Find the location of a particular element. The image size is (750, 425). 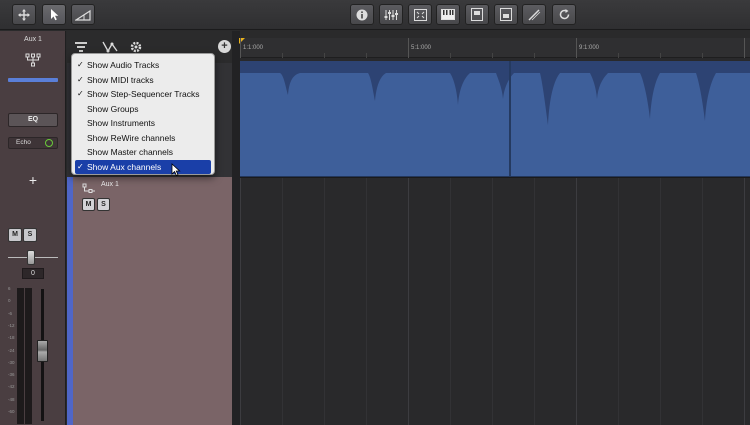

move-tool-button is located at coordinates (24, 14).